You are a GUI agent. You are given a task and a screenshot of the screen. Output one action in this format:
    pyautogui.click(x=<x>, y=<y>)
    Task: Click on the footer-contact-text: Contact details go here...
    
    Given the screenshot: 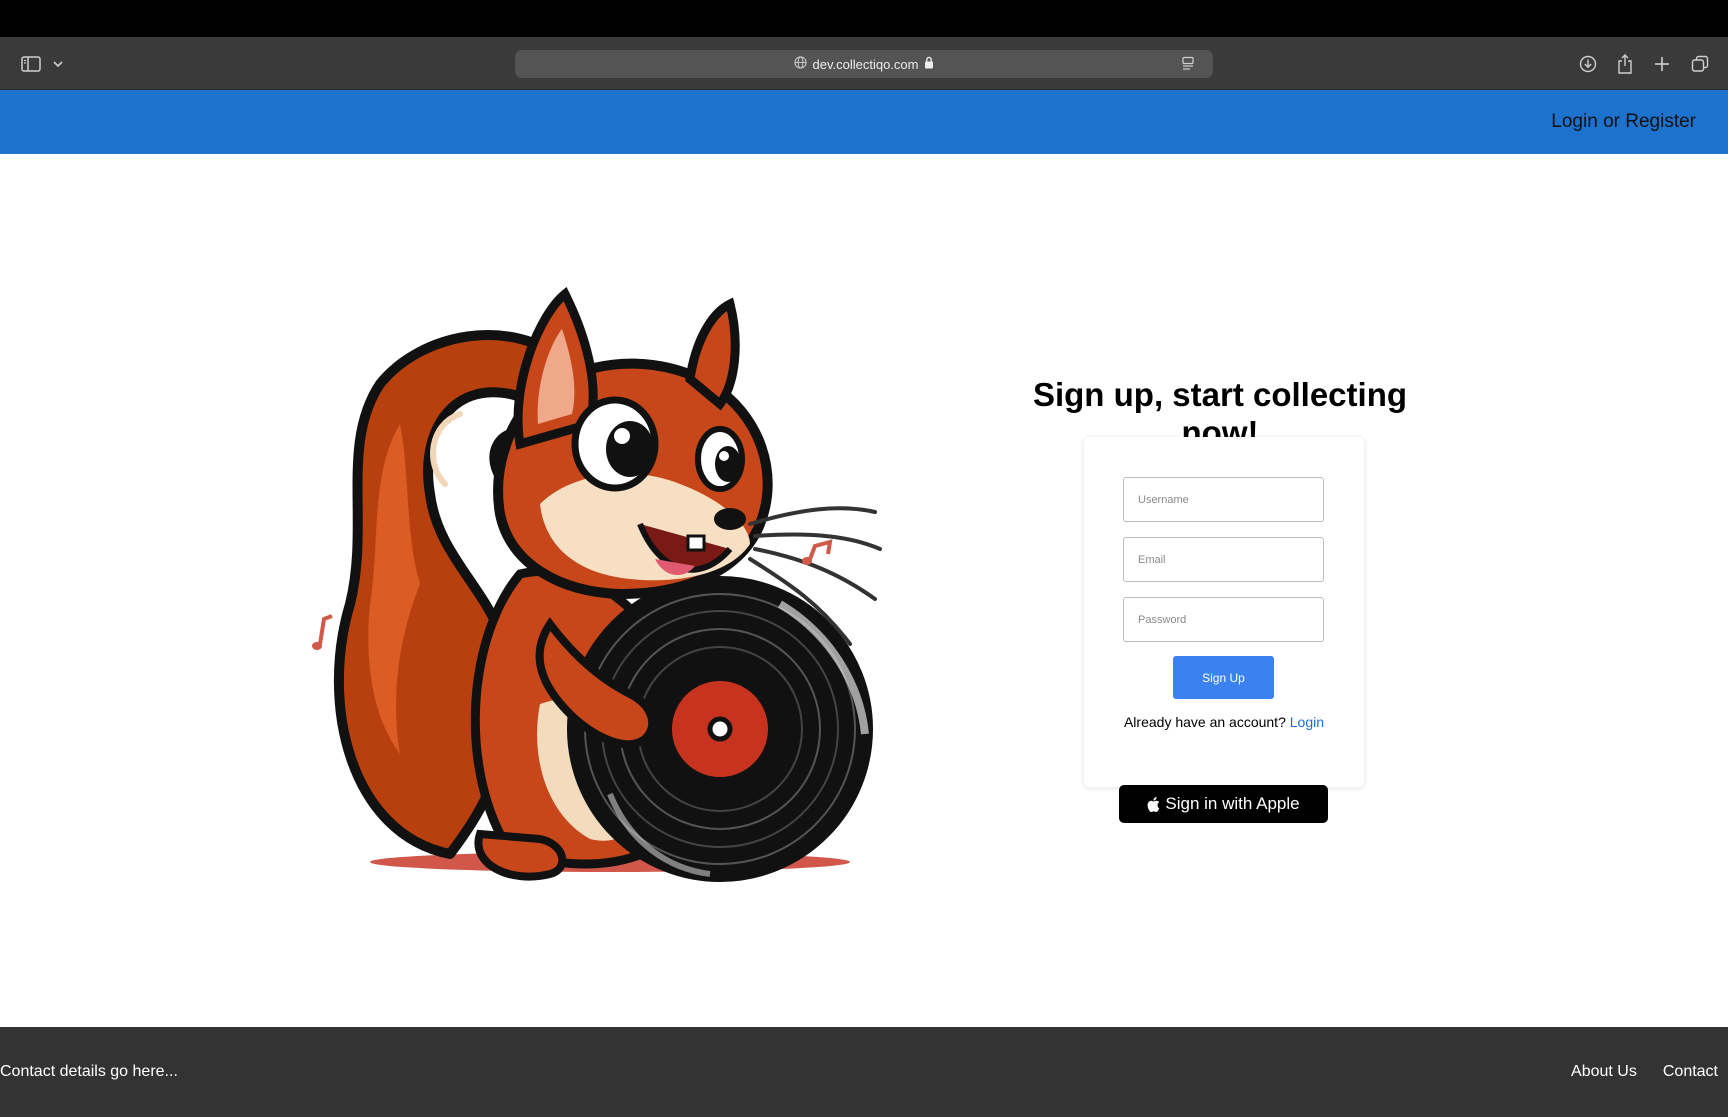 What is the action you would take?
    pyautogui.click(x=89, y=1071)
    